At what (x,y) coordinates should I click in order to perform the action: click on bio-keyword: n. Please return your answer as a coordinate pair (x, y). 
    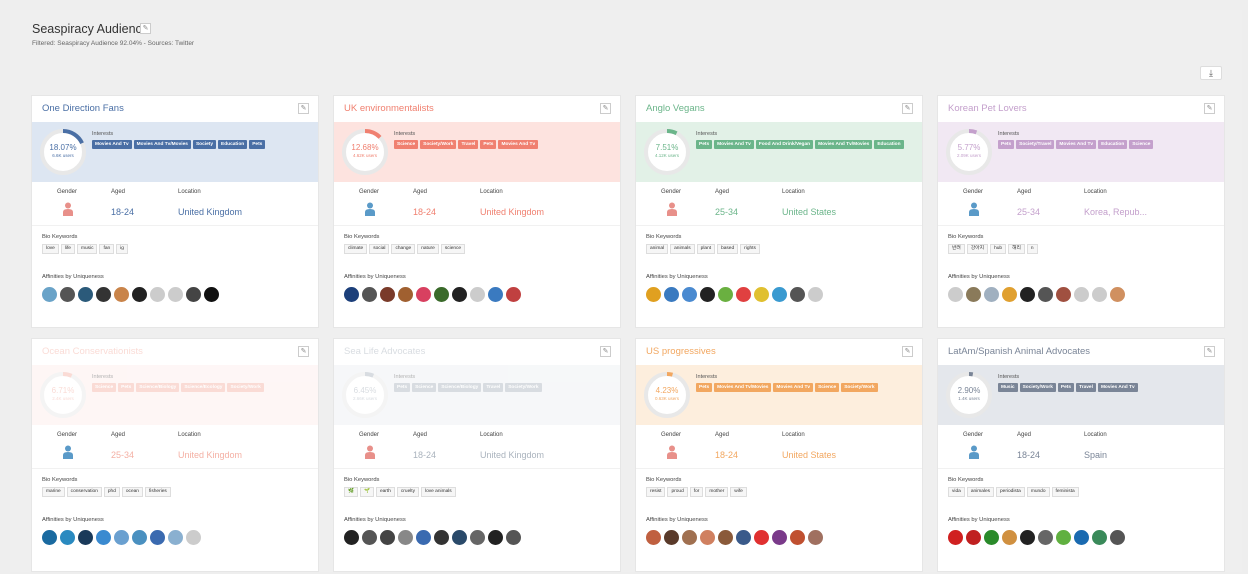
    Looking at the image, I should click on (1032, 249).